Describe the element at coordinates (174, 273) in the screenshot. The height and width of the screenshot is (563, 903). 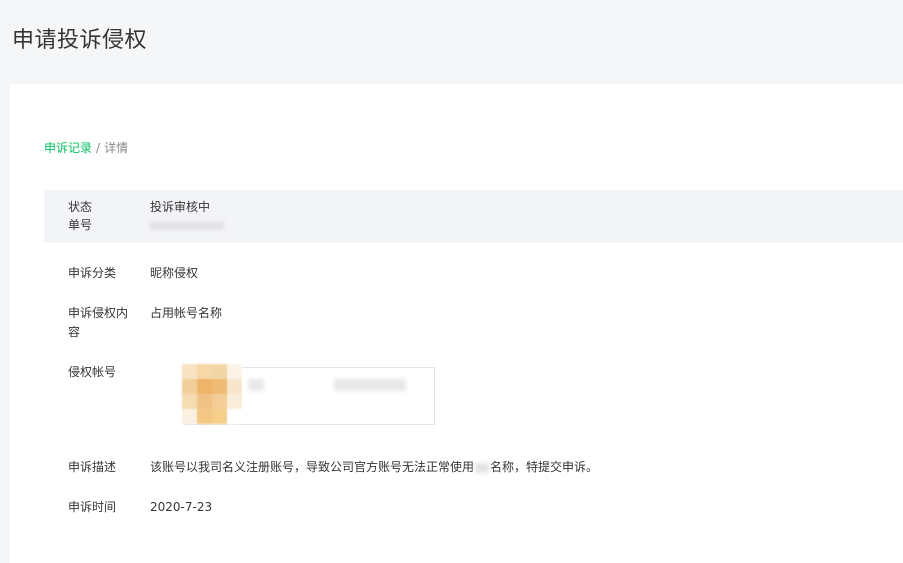
I see `category-value: 昵称侵权` at that location.